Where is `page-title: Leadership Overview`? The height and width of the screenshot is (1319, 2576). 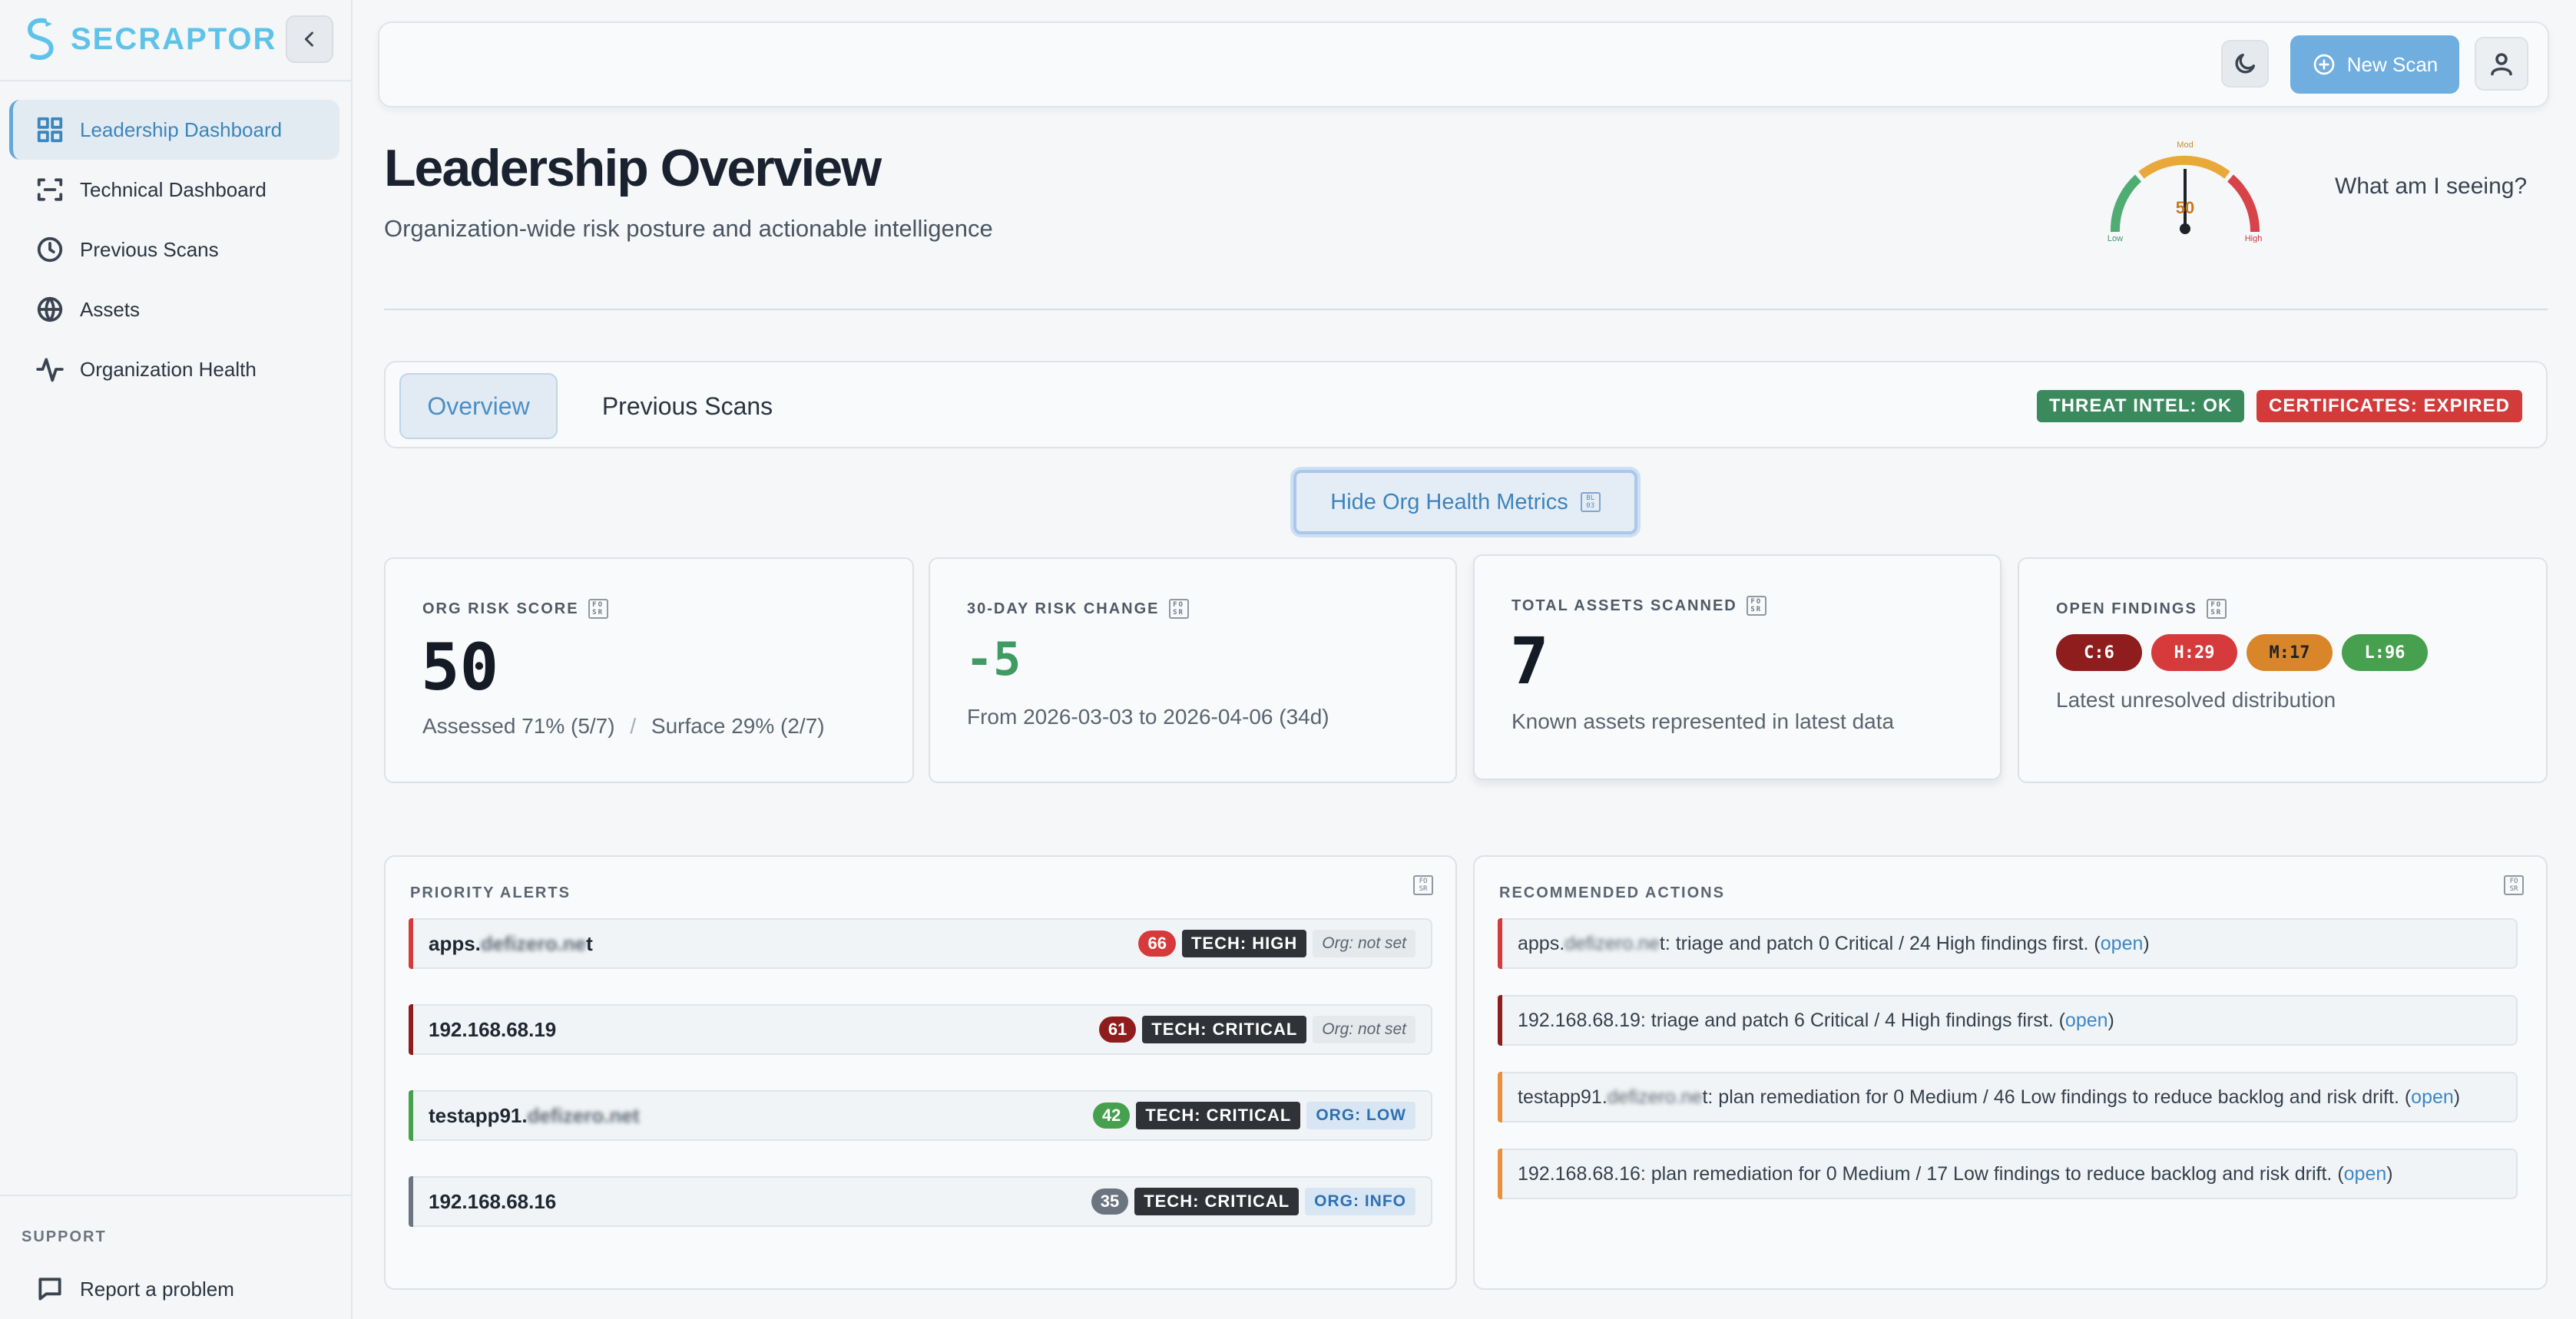 page-title: Leadership Overview is located at coordinates (633, 168).